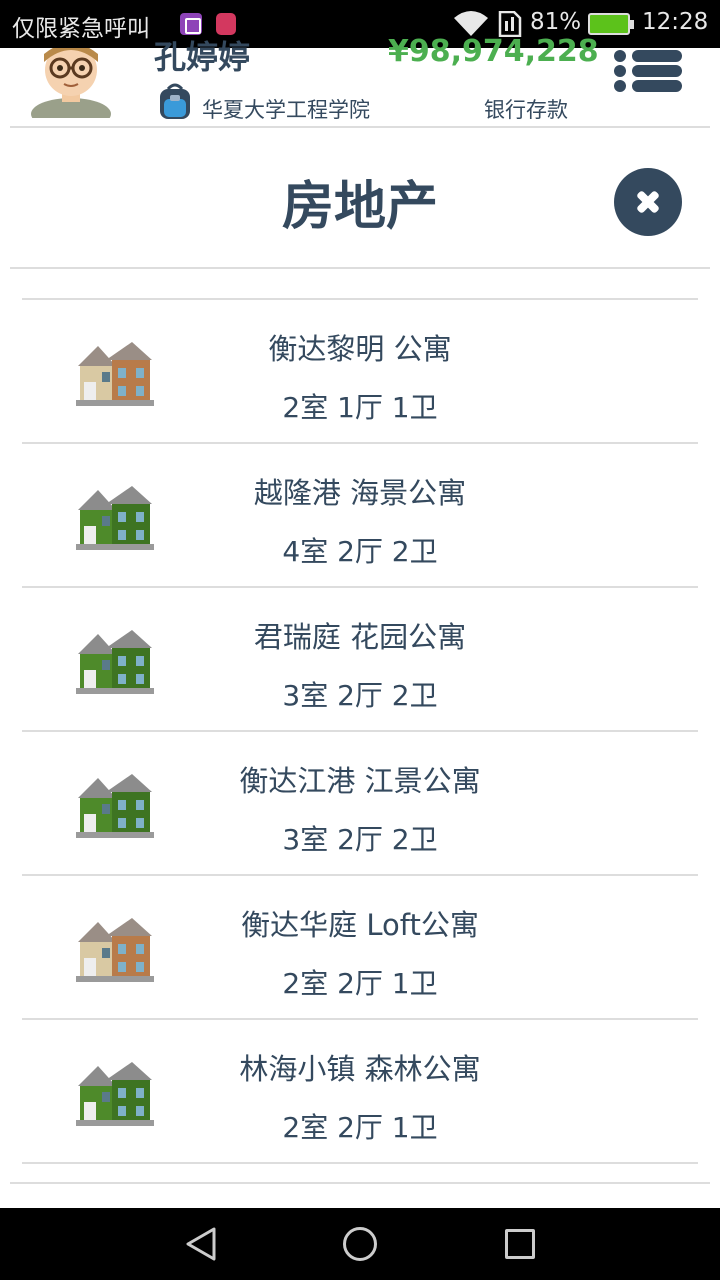 This screenshot has width=720, height=1280. Describe the element at coordinates (286, 110) in the screenshot. I see `school-label: 华夏大学工程学院` at that location.